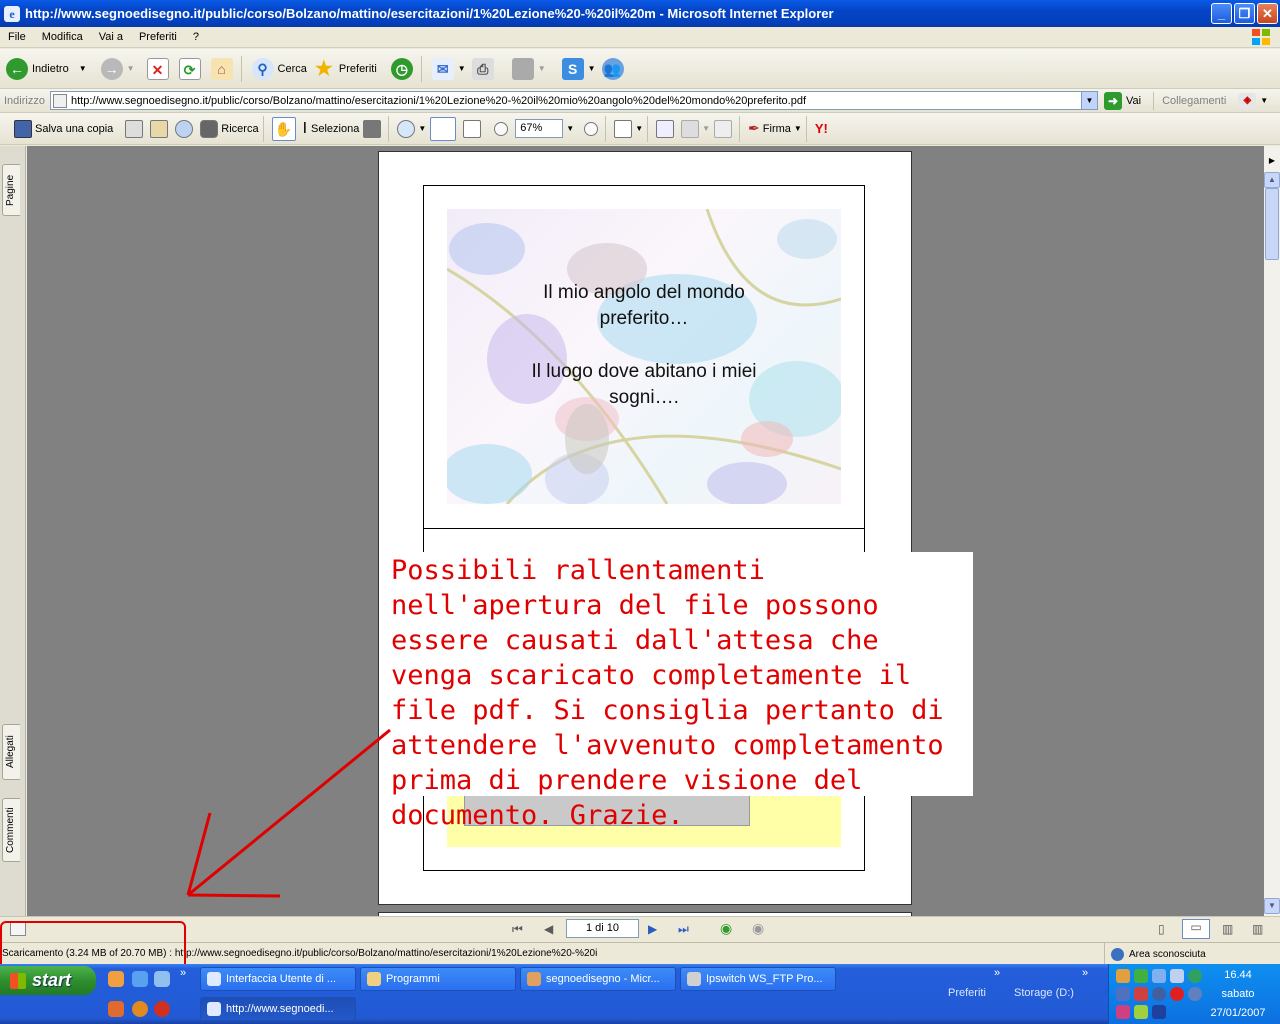 This screenshot has height=1024, width=1280. Describe the element at coordinates (525, 68) in the screenshot. I see `edit-button: ▼` at that location.